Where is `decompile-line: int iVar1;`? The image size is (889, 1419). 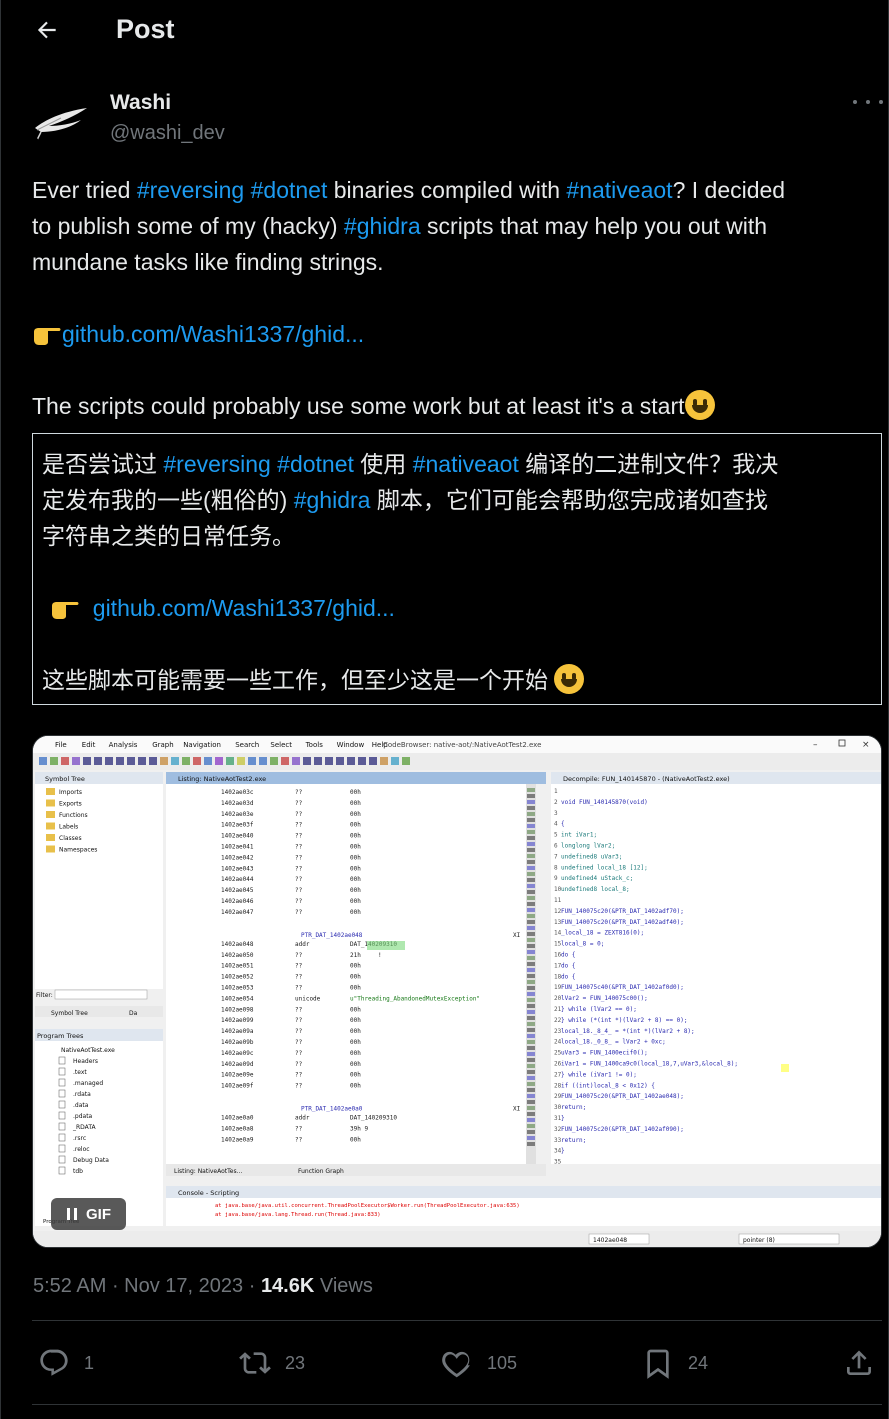
decompile-line: int iVar1; is located at coordinates (579, 835).